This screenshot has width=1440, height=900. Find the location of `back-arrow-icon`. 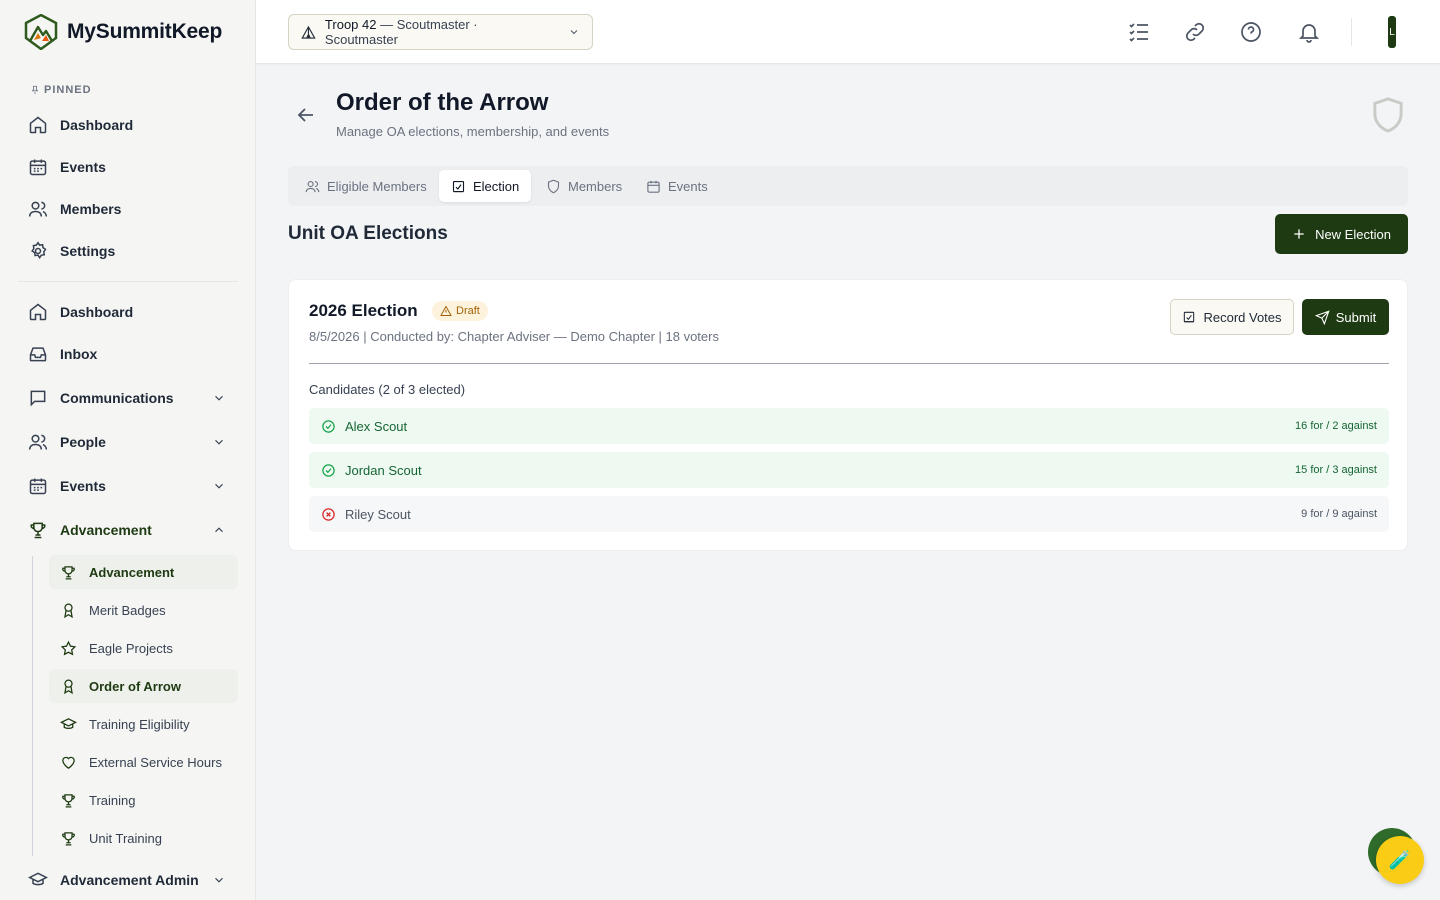

back-arrow-icon is located at coordinates (306, 115).